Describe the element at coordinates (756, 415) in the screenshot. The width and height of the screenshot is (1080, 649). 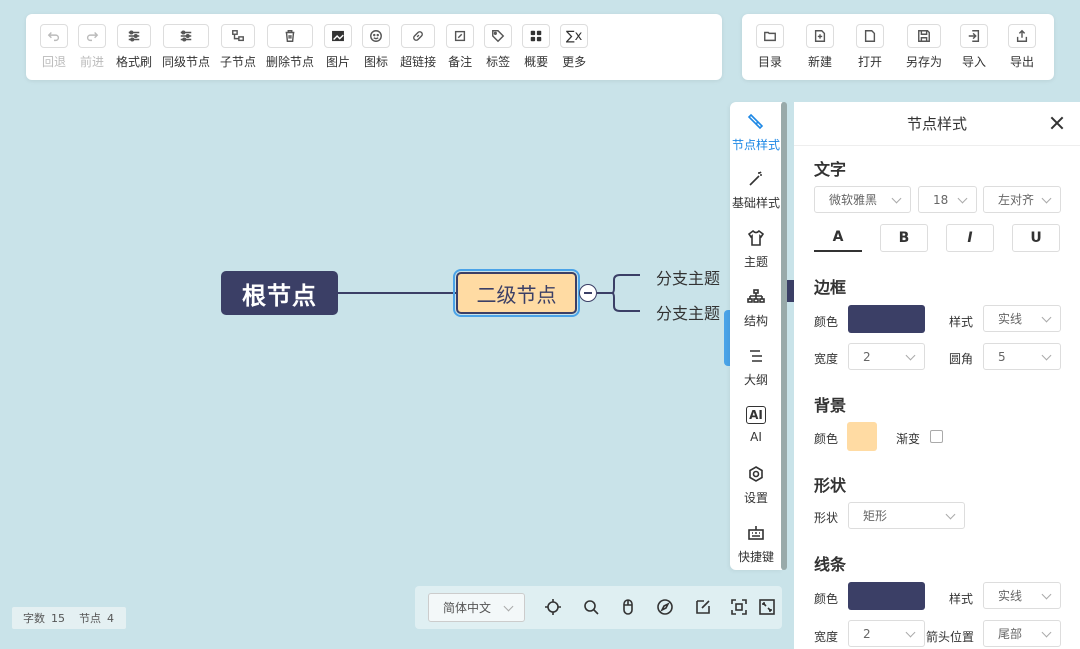
I see `ai-icon: AI` at that location.